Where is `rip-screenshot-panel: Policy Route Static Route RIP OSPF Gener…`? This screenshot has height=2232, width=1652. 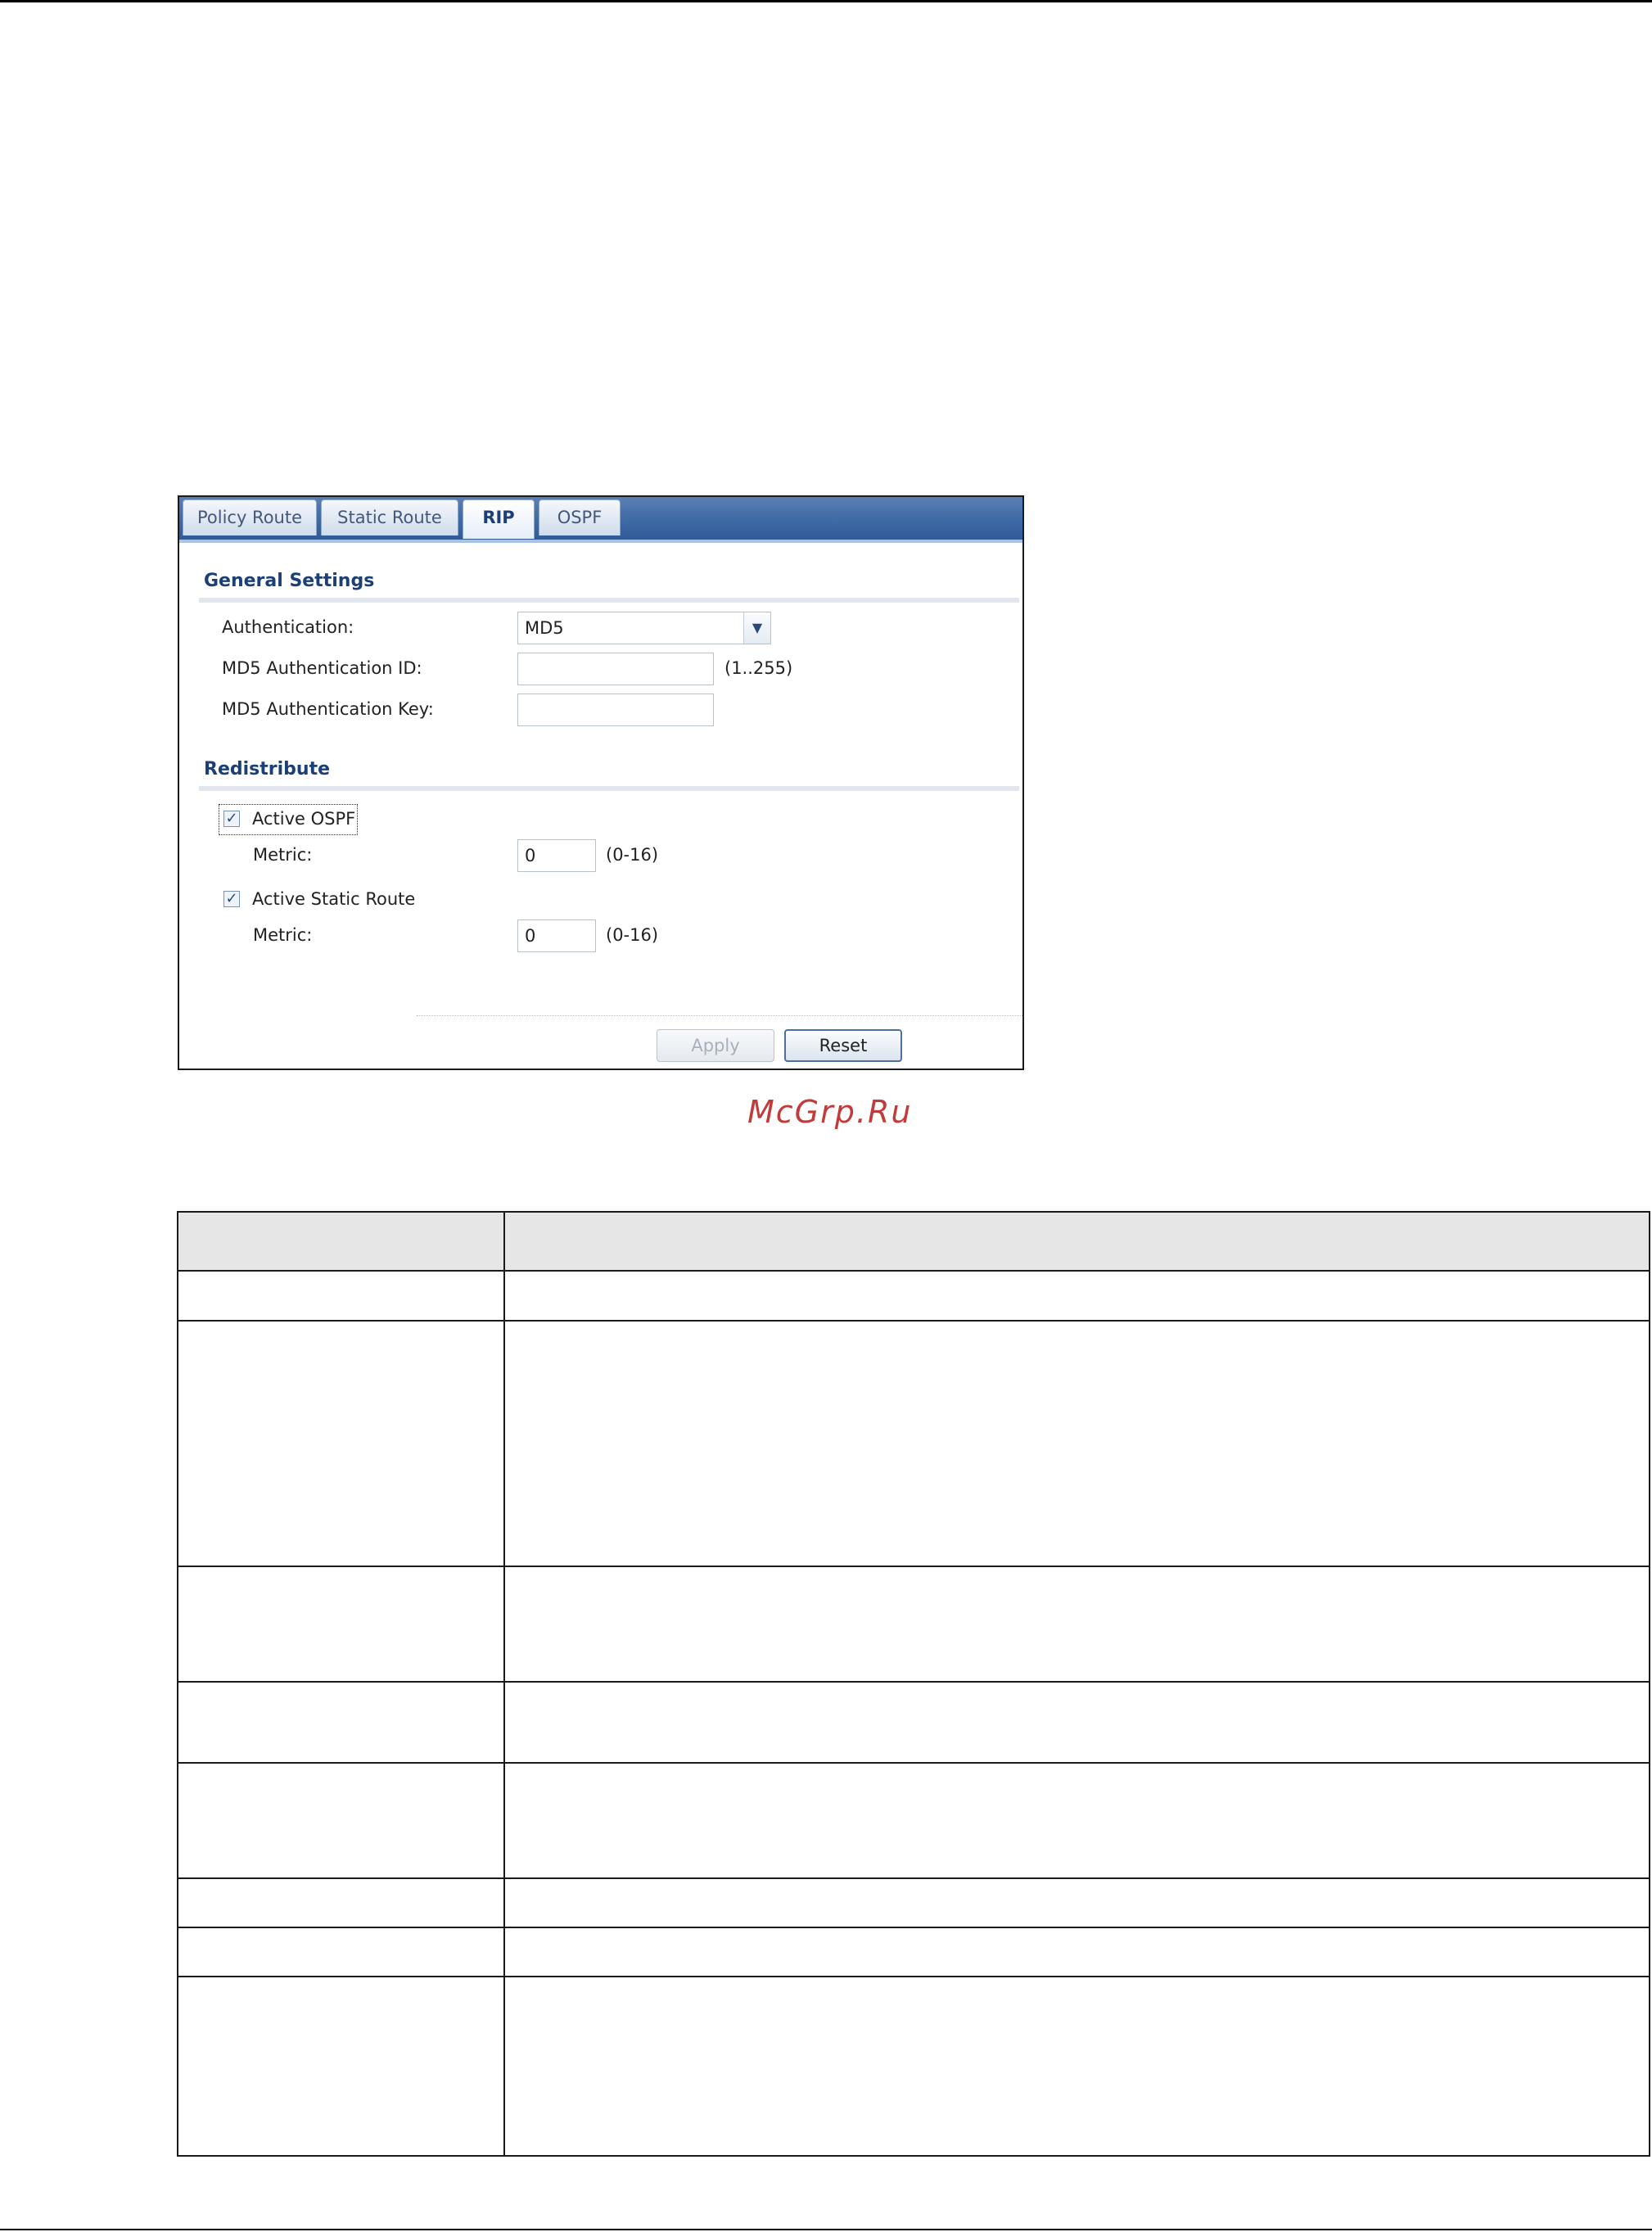 rip-screenshot-panel: Policy Route Static Route RIP OSPF Gener… is located at coordinates (601, 782).